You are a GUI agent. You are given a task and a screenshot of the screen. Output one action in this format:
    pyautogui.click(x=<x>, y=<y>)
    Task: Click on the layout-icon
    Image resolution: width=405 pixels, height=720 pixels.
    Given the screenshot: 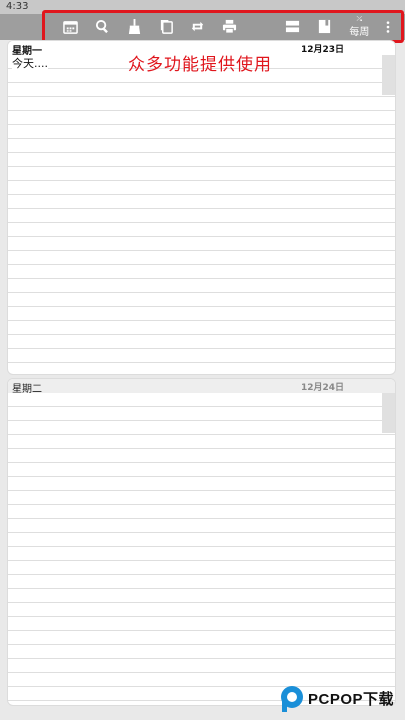 What is the action you would take?
    pyautogui.click(x=293, y=26)
    